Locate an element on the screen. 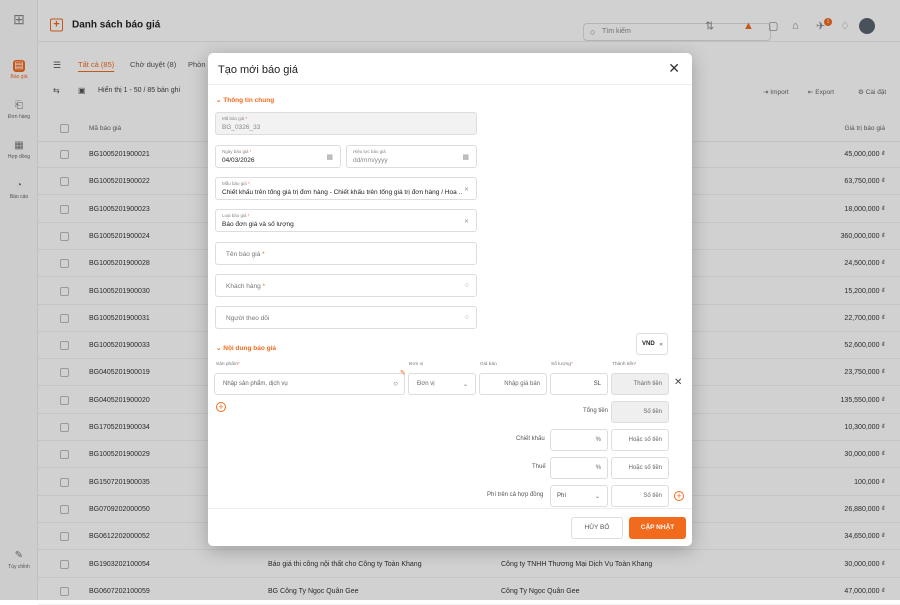 This screenshot has height=605, width=900. field-label: Ngày báo giá * is located at coordinates (237, 151).